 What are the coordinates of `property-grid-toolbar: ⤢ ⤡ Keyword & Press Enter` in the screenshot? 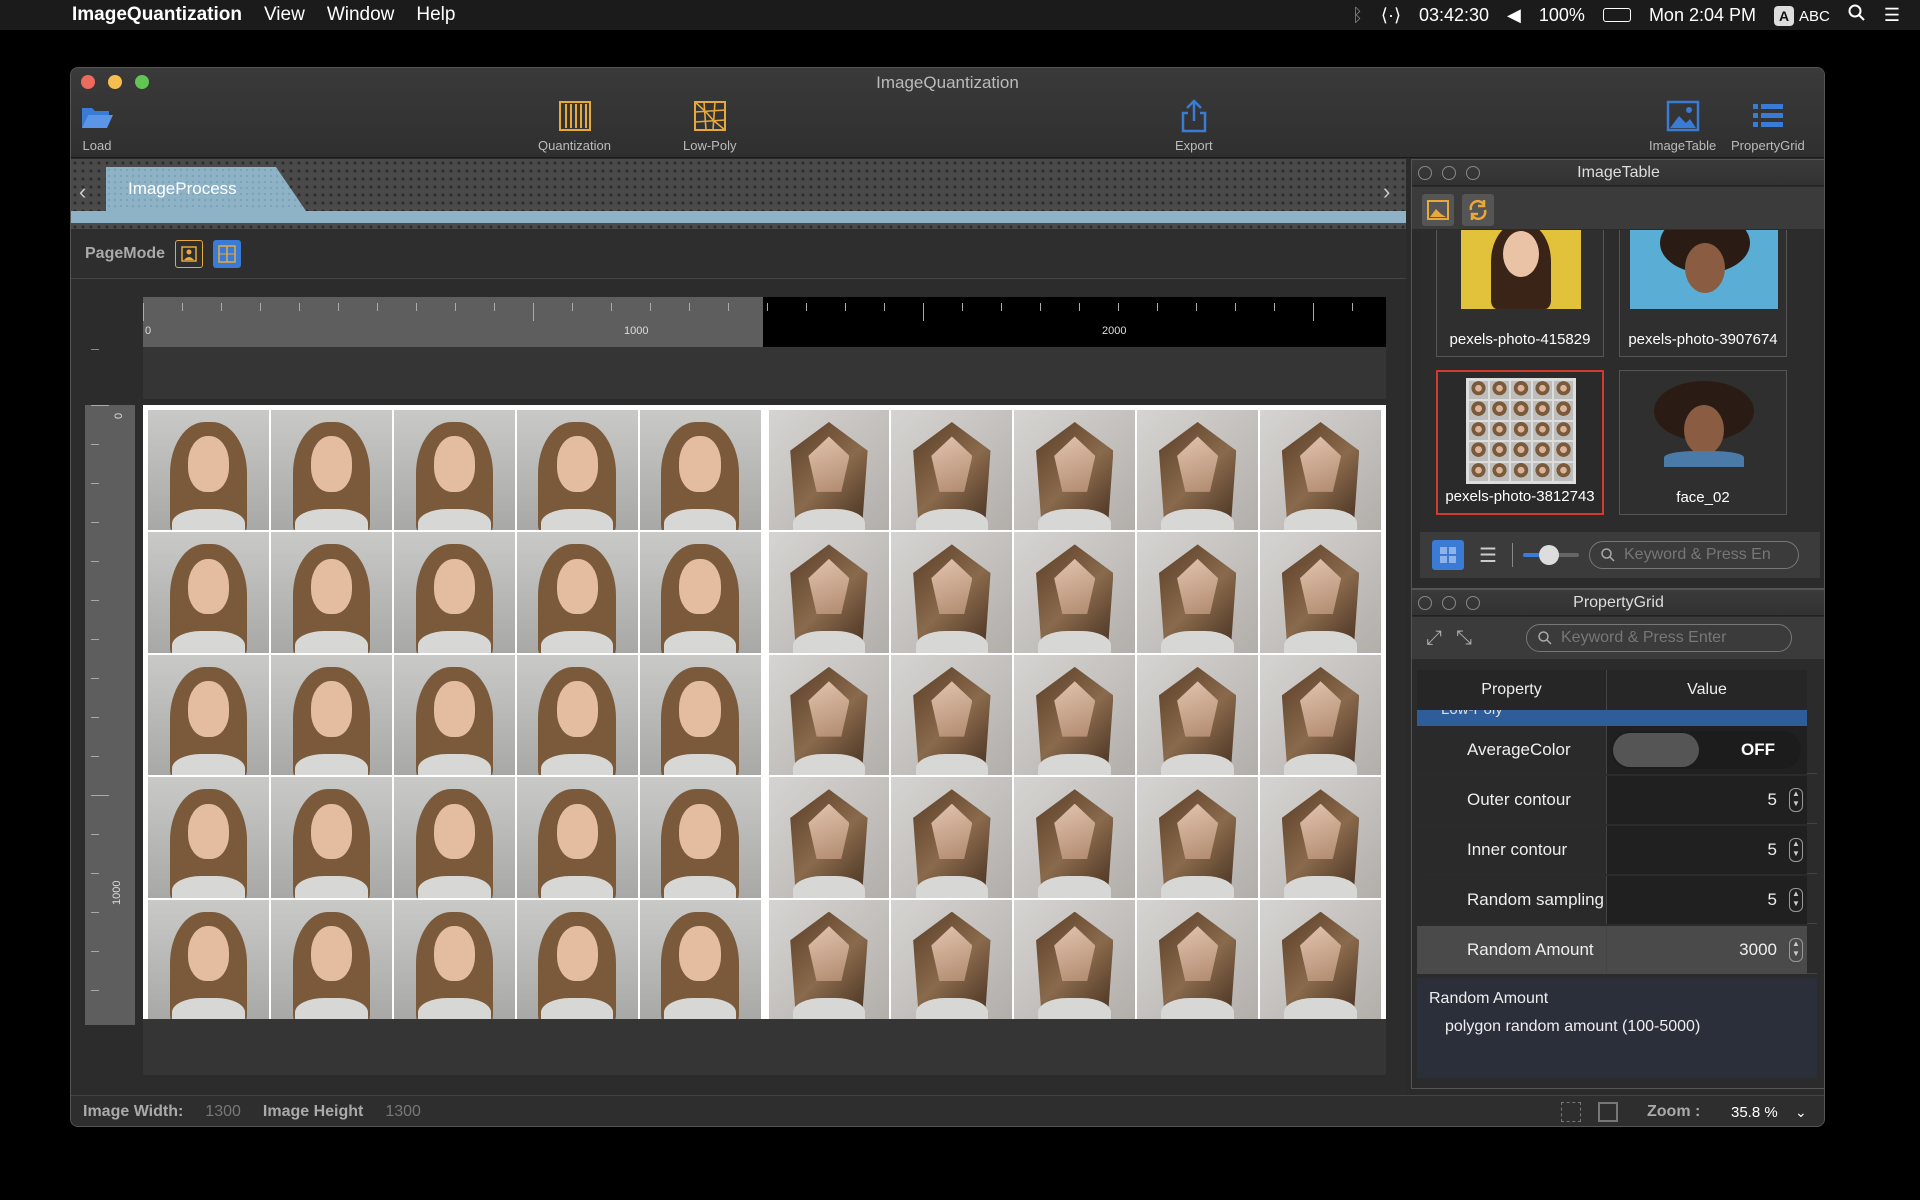 It's located at (1618, 638).